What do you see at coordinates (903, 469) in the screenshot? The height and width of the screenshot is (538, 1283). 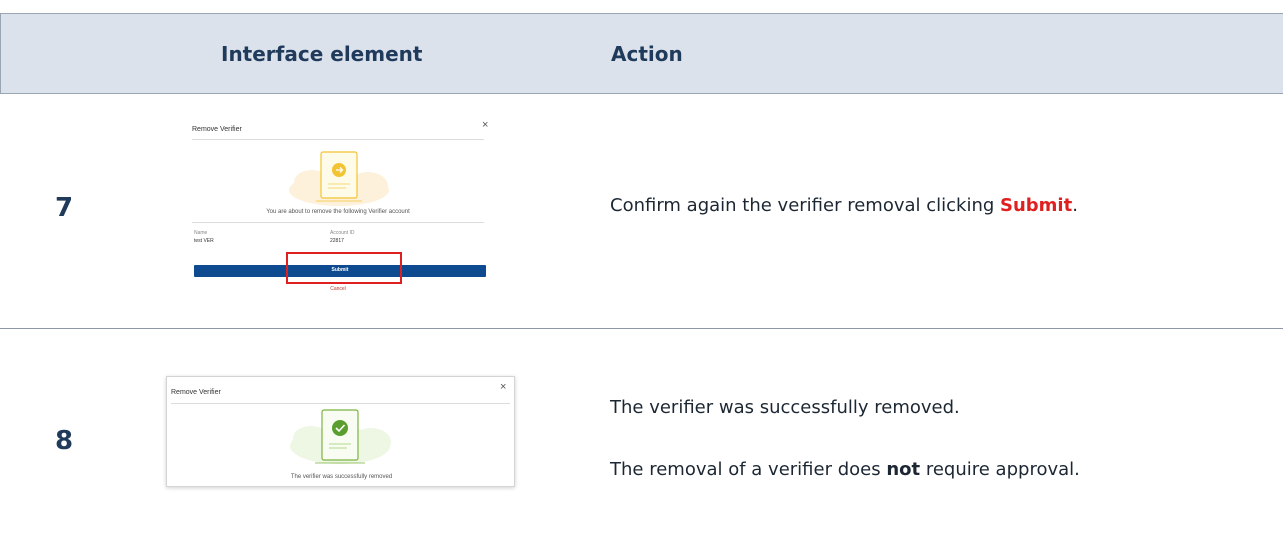 I see `not-emphasis: not` at bounding box center [903, 469].